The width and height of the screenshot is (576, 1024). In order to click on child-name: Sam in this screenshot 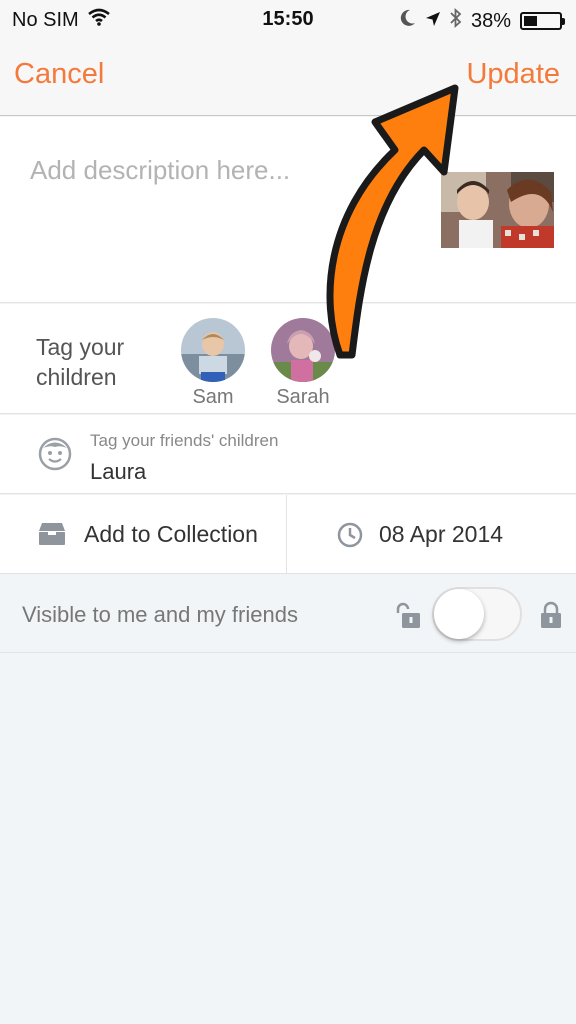, I will do `click(213, 397)`.